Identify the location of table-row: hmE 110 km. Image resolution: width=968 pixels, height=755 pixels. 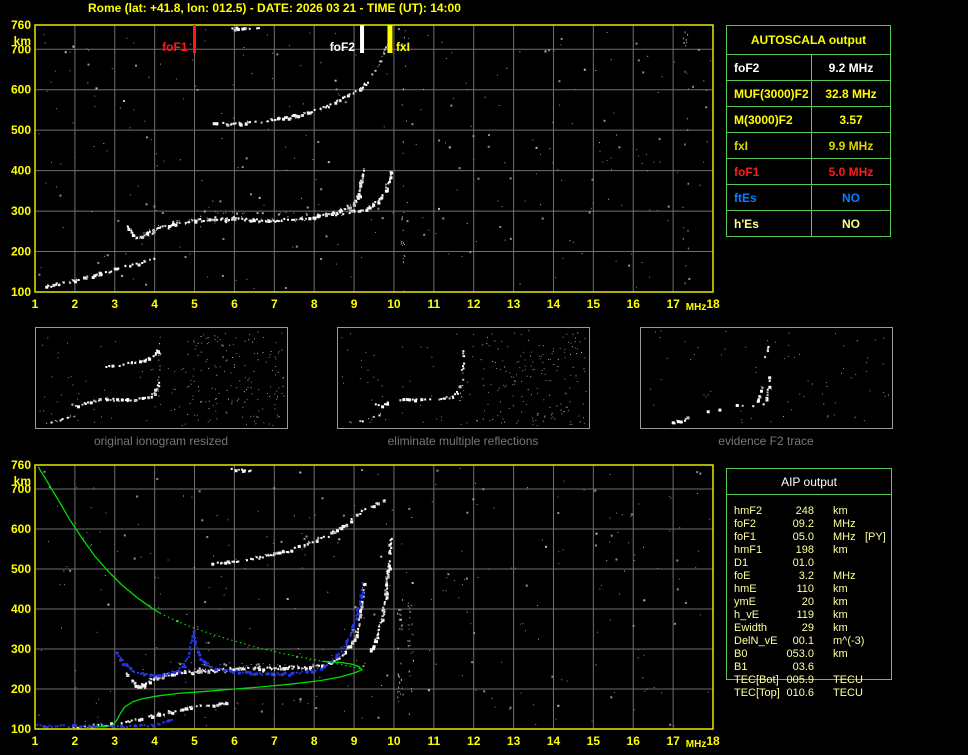
(810, 589).